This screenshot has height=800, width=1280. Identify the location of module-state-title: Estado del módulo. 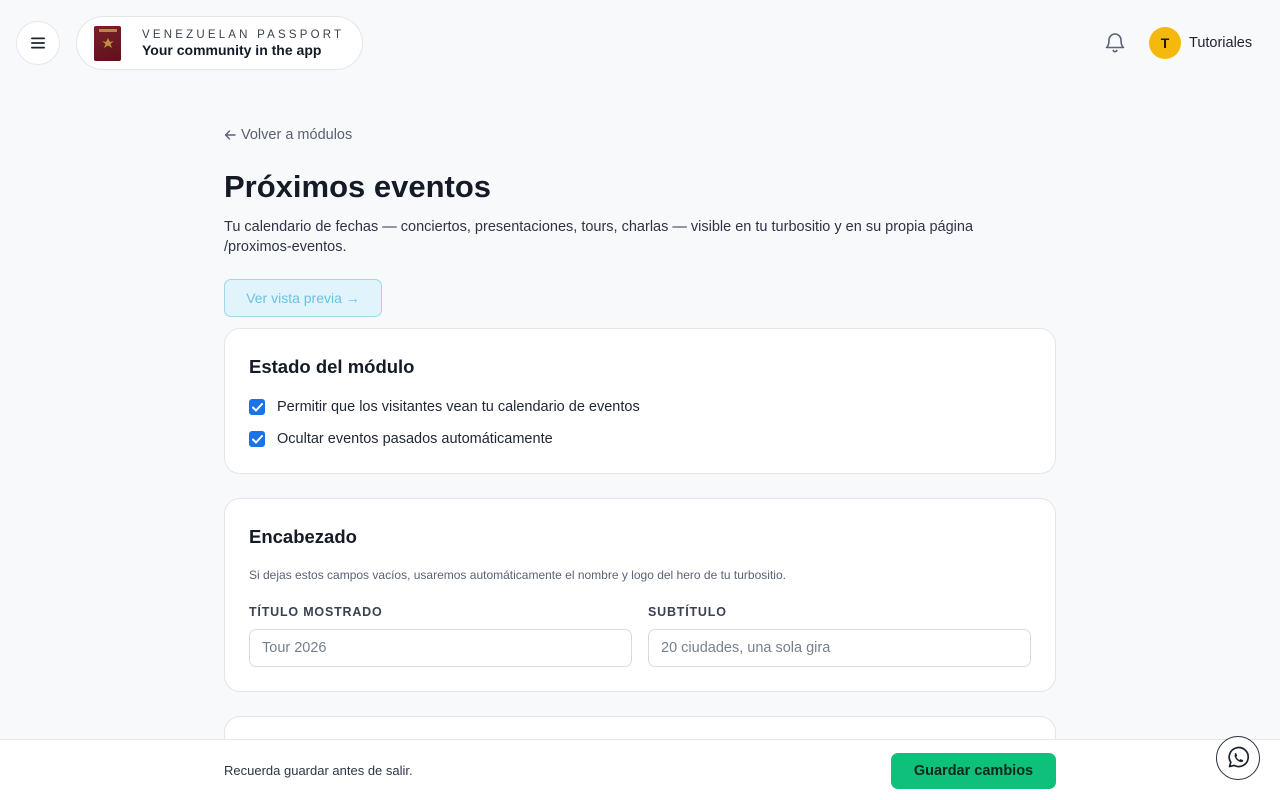
(332, 366).